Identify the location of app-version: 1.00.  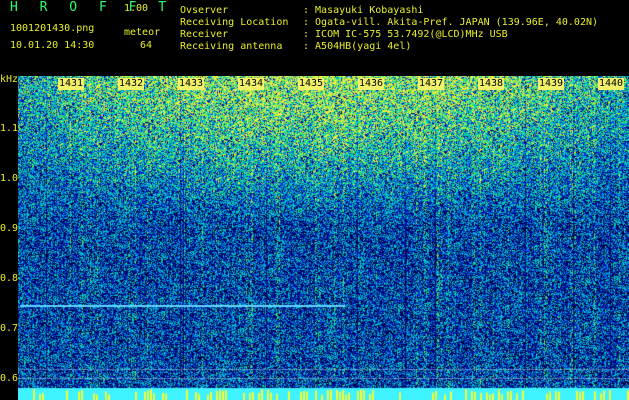
(136, 8).